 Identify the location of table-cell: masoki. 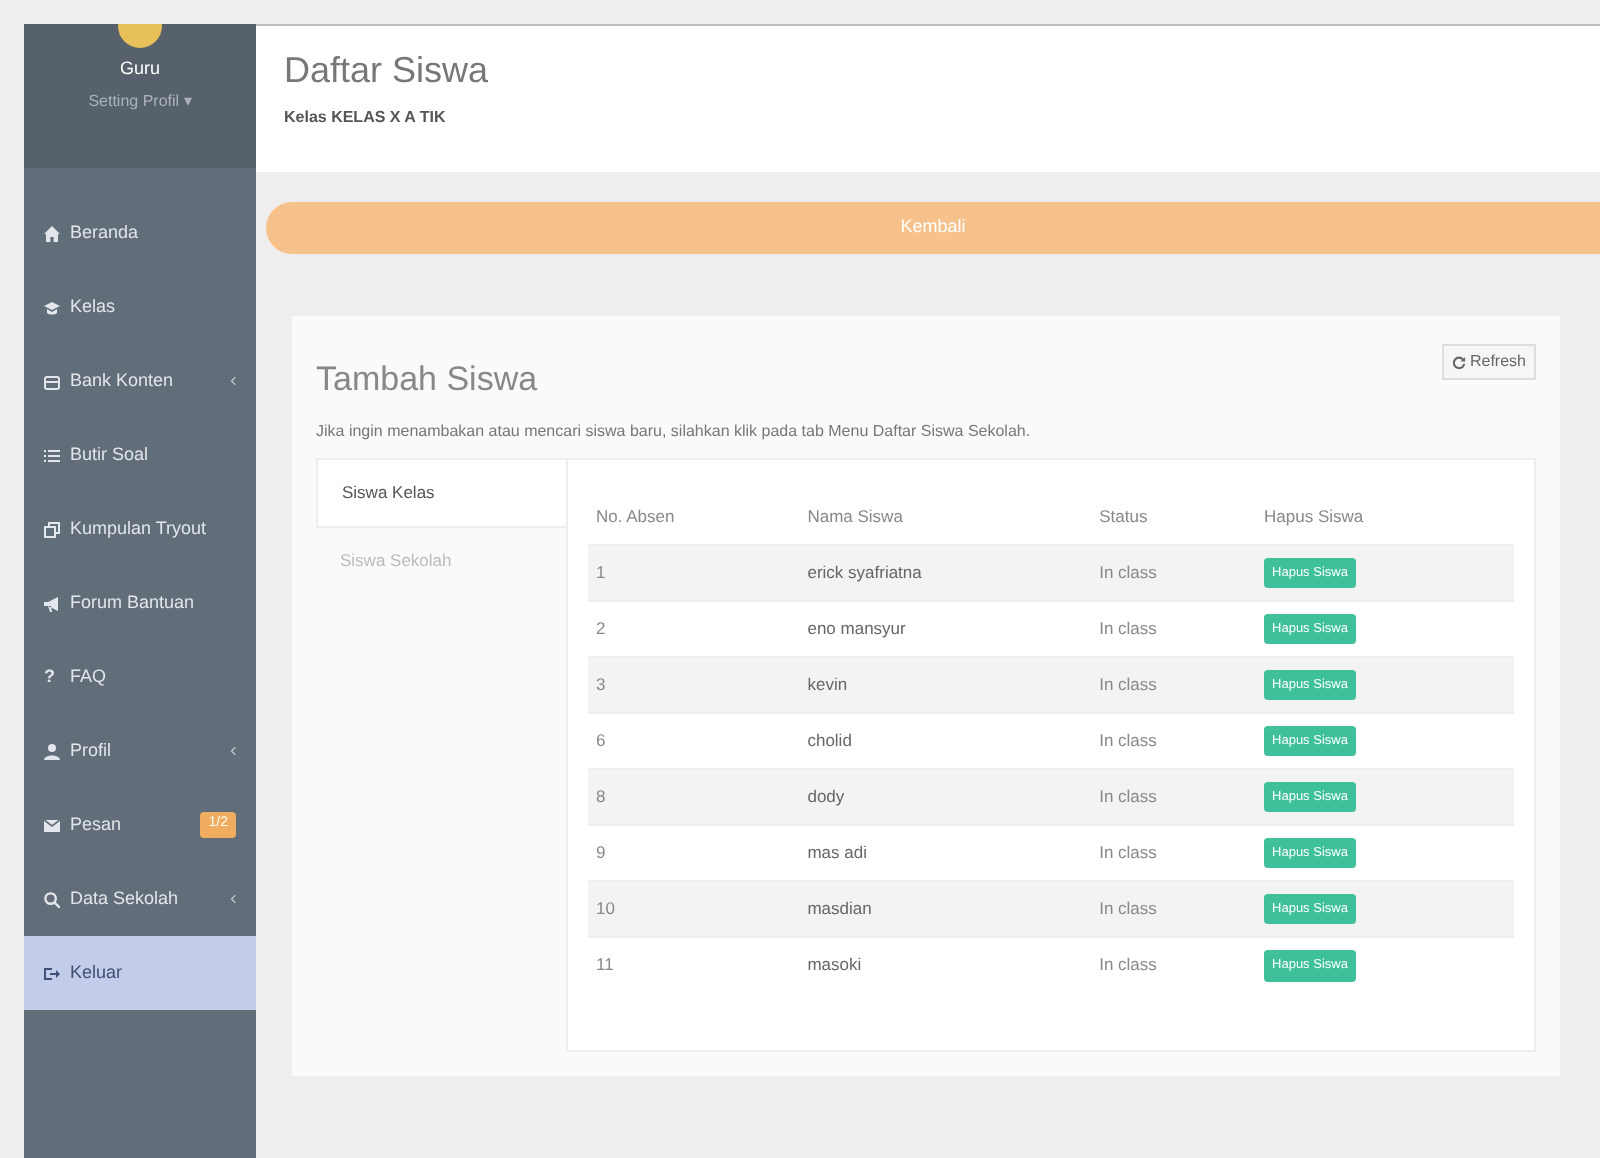
(945, 964).